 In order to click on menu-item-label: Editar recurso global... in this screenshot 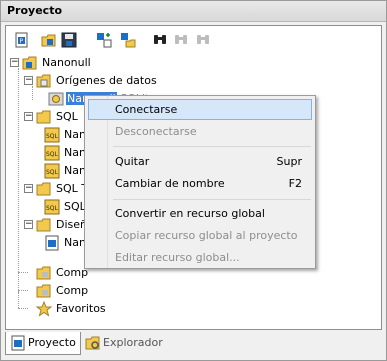, I will do `click(177, 257)`.